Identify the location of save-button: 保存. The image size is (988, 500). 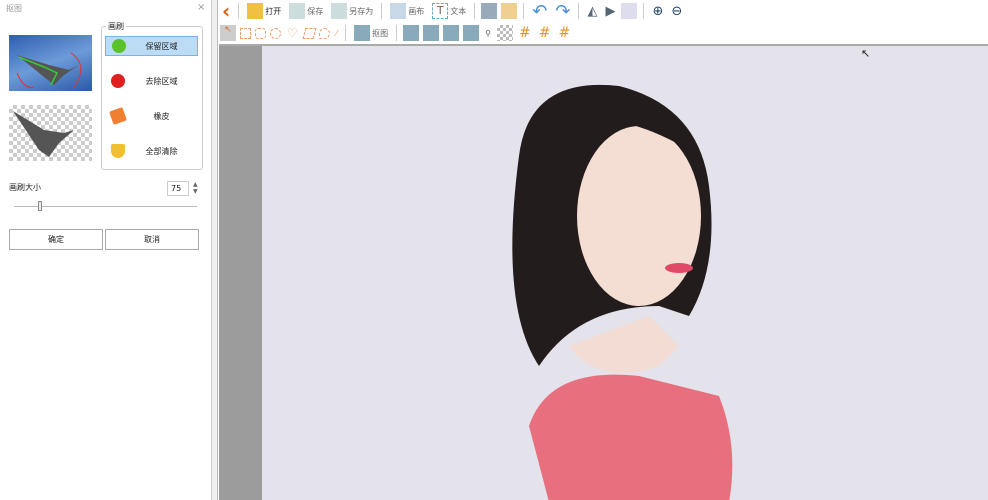
(306, 11).